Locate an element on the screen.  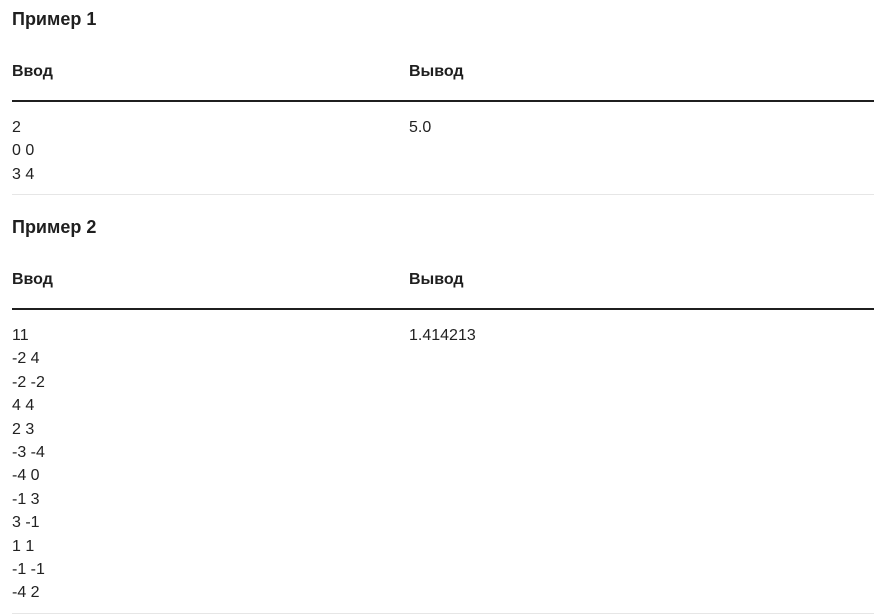
input-line: -4 0 is located at coordinates (26, 476).